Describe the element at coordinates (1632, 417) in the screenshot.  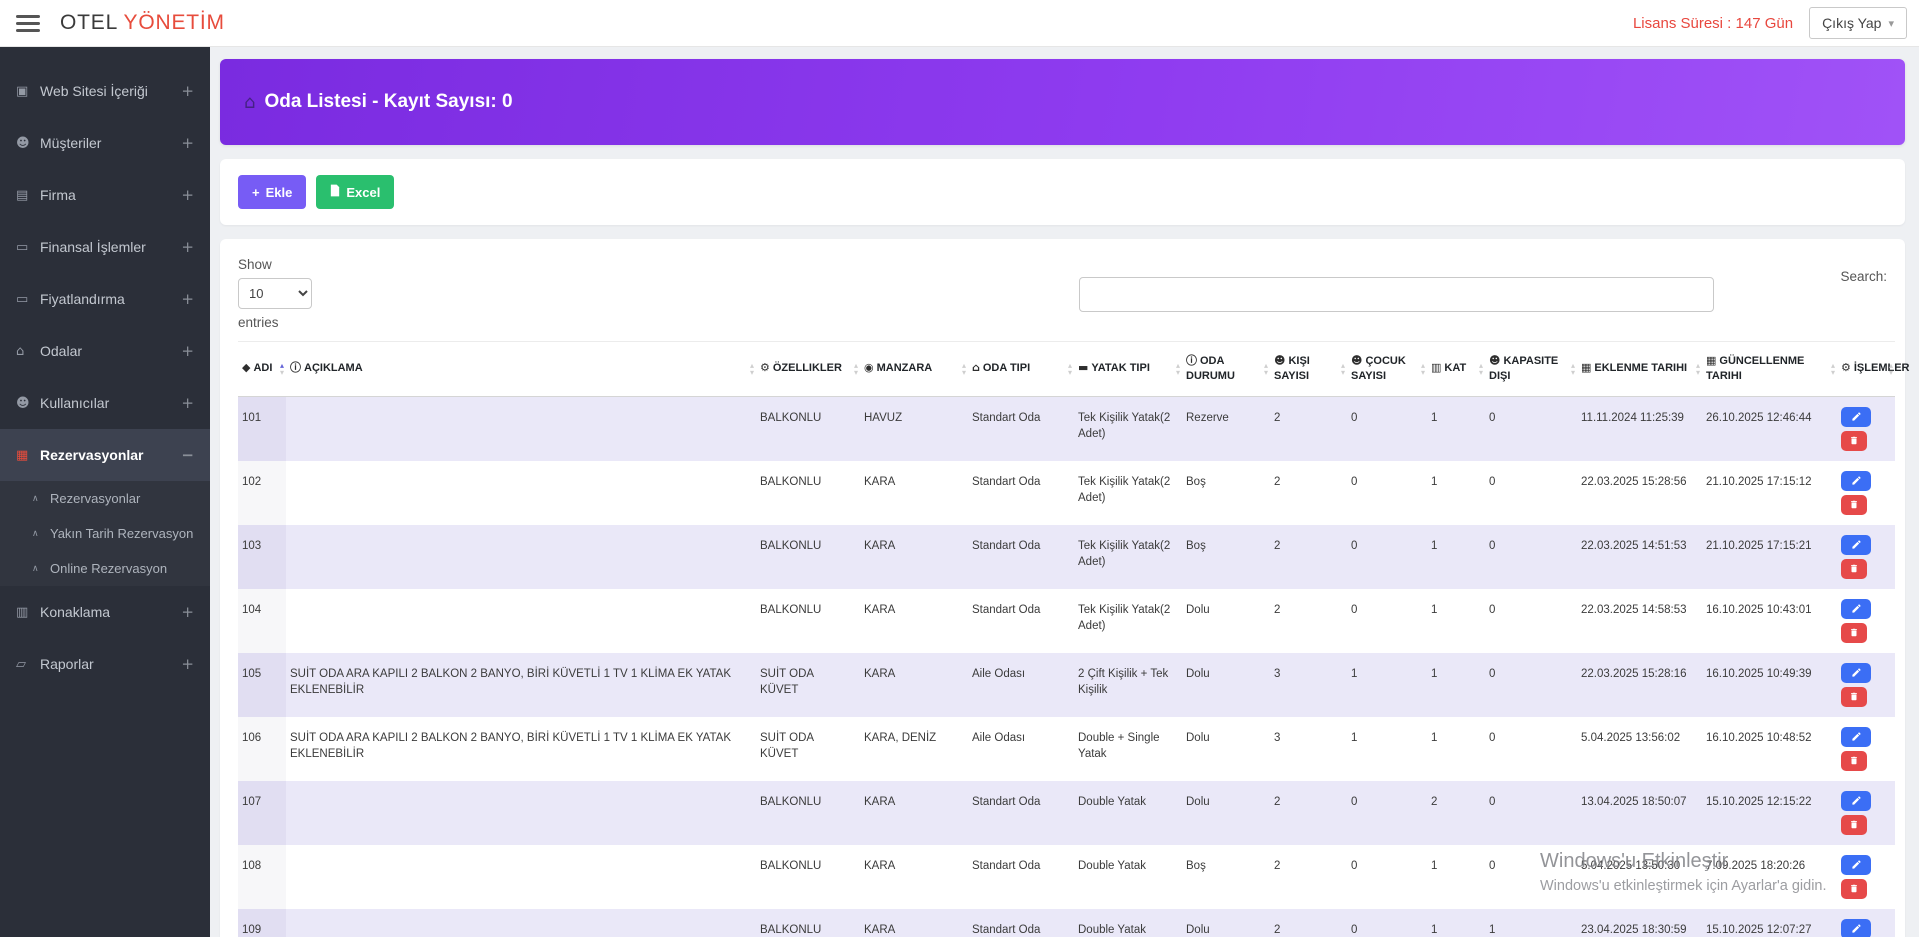
I see `cell-eklenme-tarihi: 11.11.2024 11:25:39` at that location.